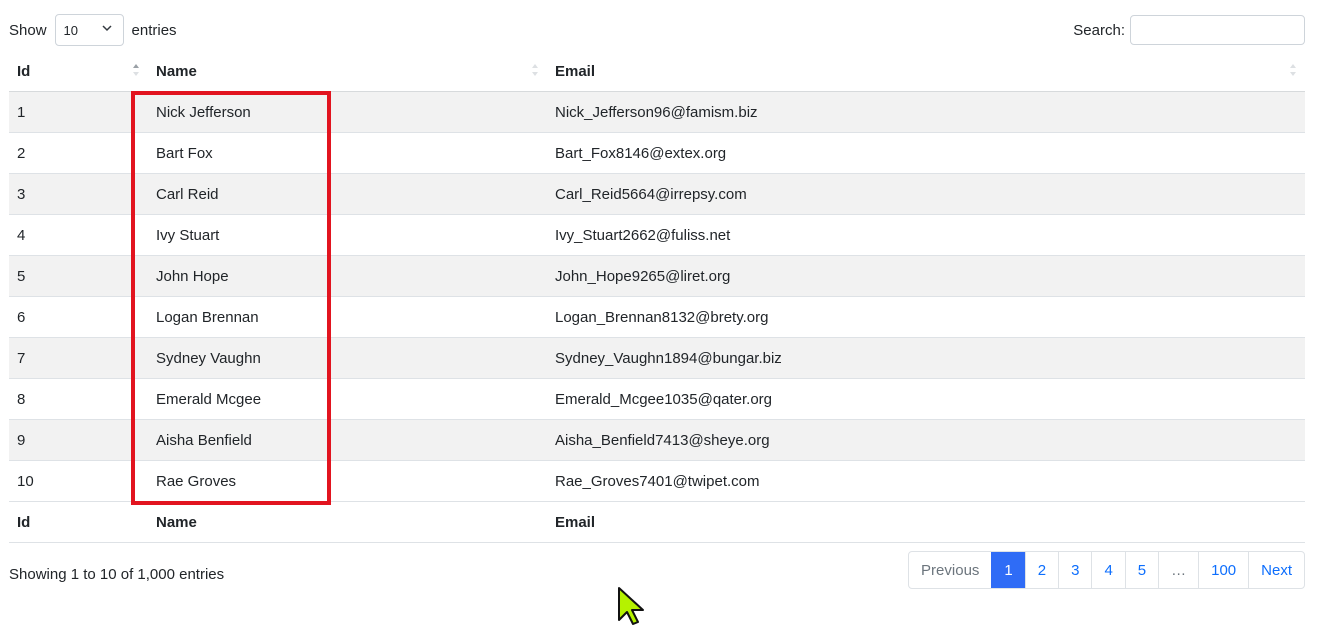 The image size is (1343, 629). What do you see at coordinates (78, 440) in the screenshot?
I see `cell-id: 9` at bounding box center [78, 440].